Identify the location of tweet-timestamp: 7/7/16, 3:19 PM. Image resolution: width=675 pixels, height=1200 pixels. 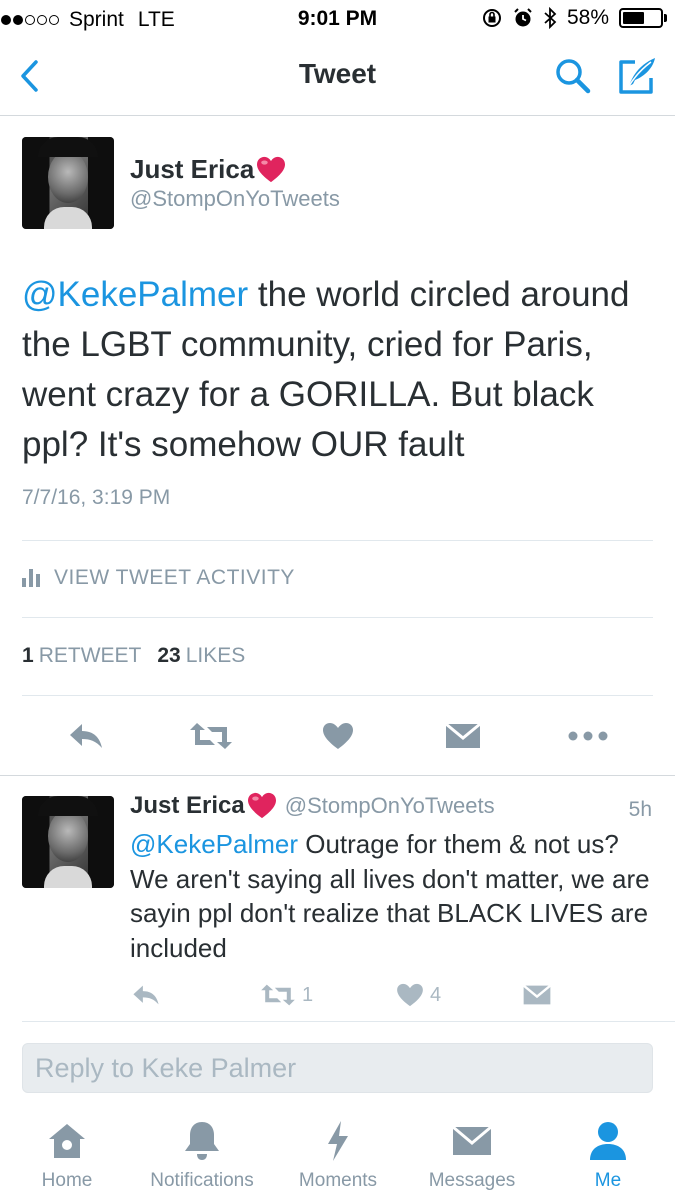
(96, 497).